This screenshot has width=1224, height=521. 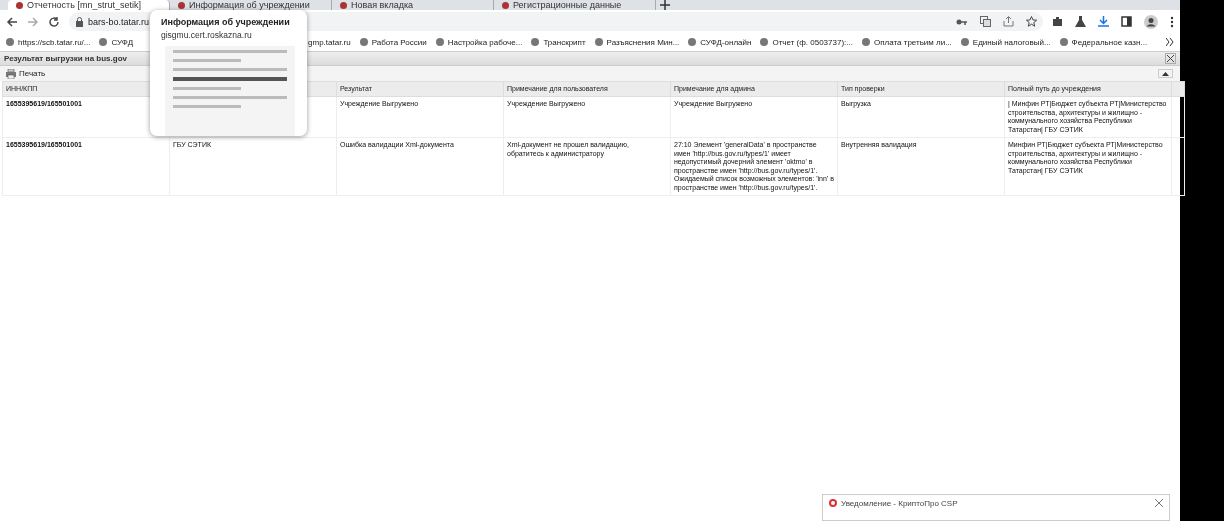 I want to click on preview-title: Информация об учреждении, so click(x=225, y=22).